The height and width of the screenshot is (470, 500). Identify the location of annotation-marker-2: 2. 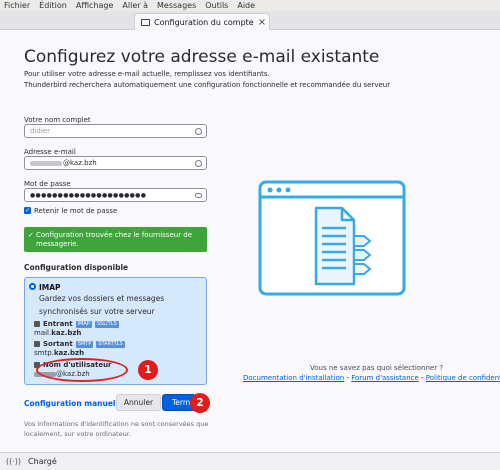
(200, 403).